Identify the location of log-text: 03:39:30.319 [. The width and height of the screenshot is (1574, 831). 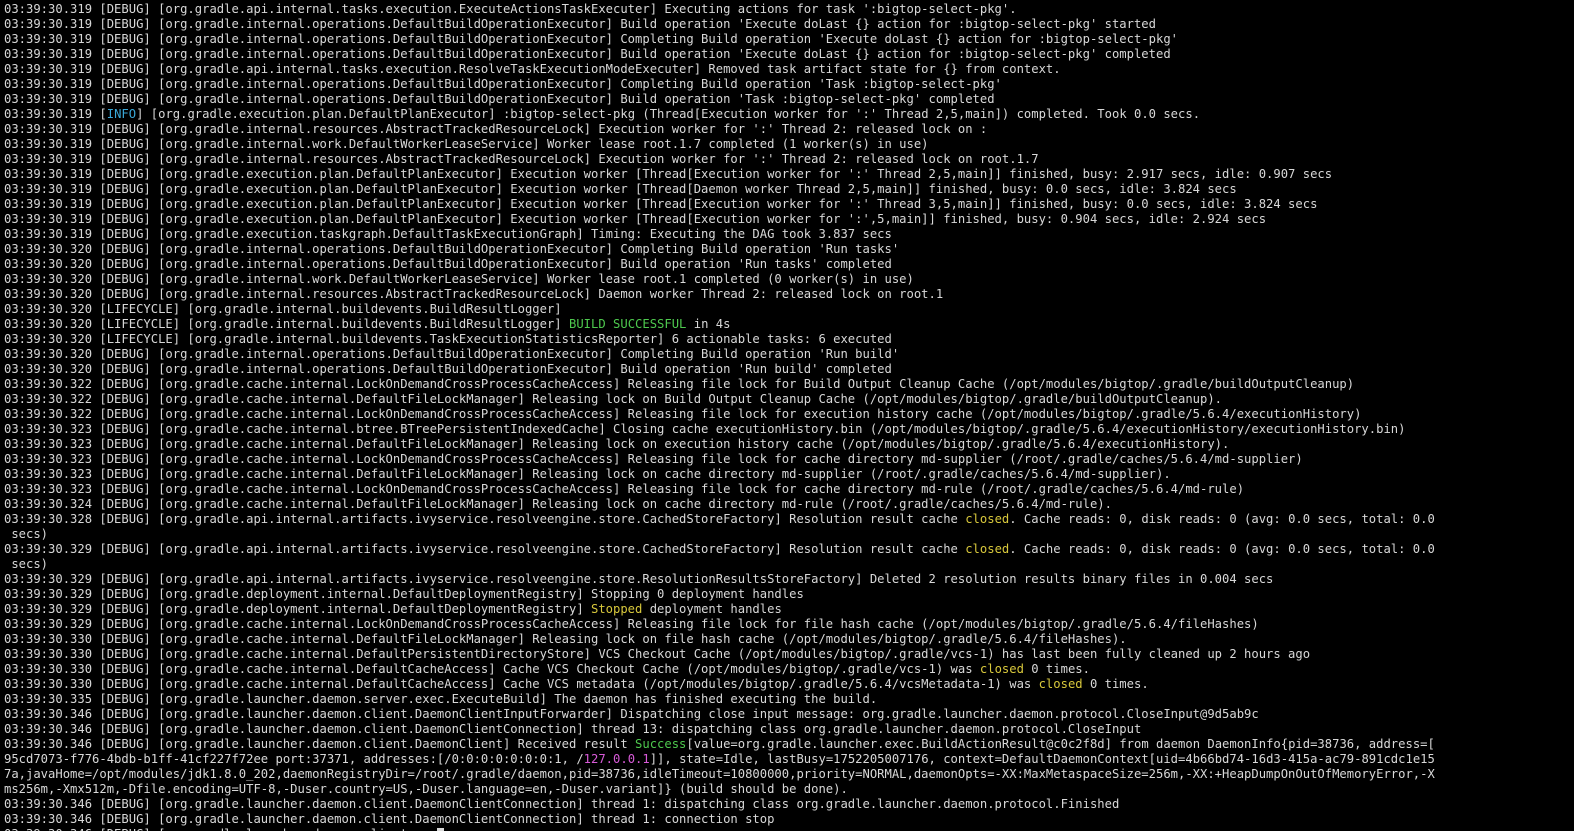
(55, 114).